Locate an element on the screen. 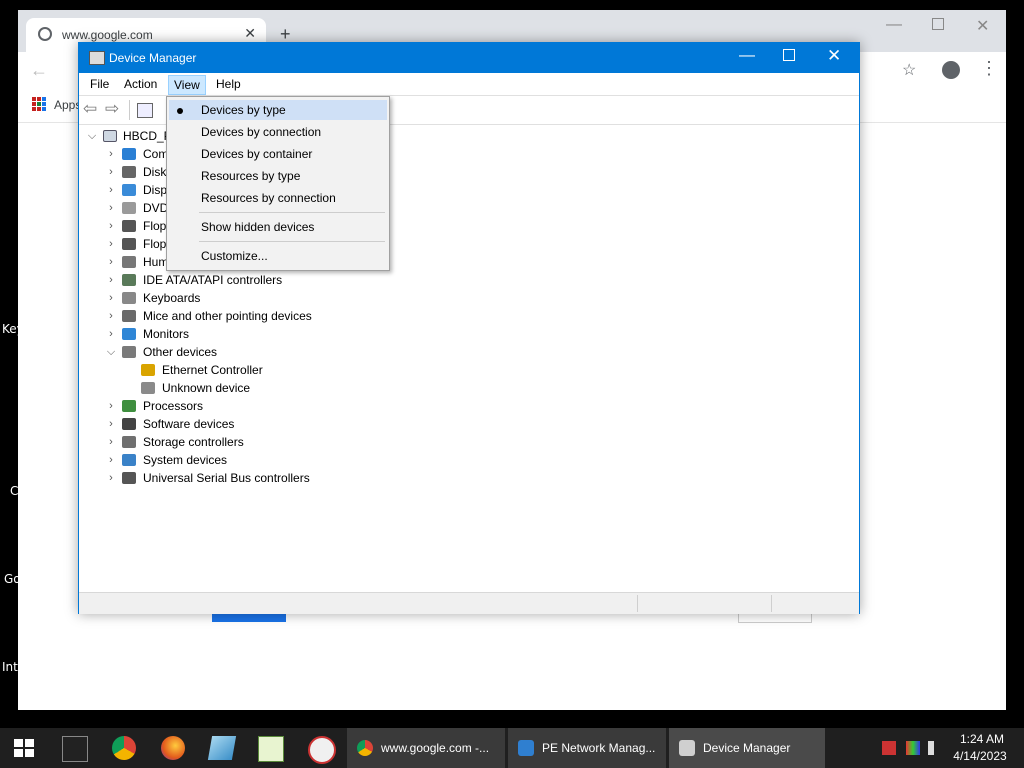 The width and height of the screenshot is (1024, 768). tree-device-label: Unknown device is located at coordinates (206, 388).